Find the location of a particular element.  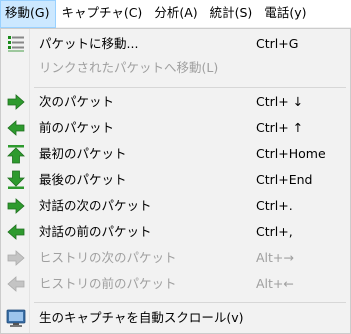

menu-telephony: 電話(y) is located at coordinates (286, 14).